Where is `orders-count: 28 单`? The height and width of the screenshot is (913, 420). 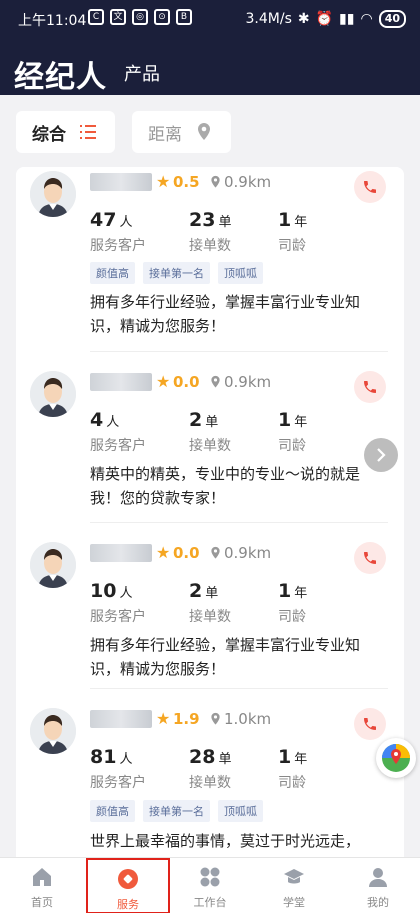
orders-count: 28 单 is located at coordinates (210, 757).